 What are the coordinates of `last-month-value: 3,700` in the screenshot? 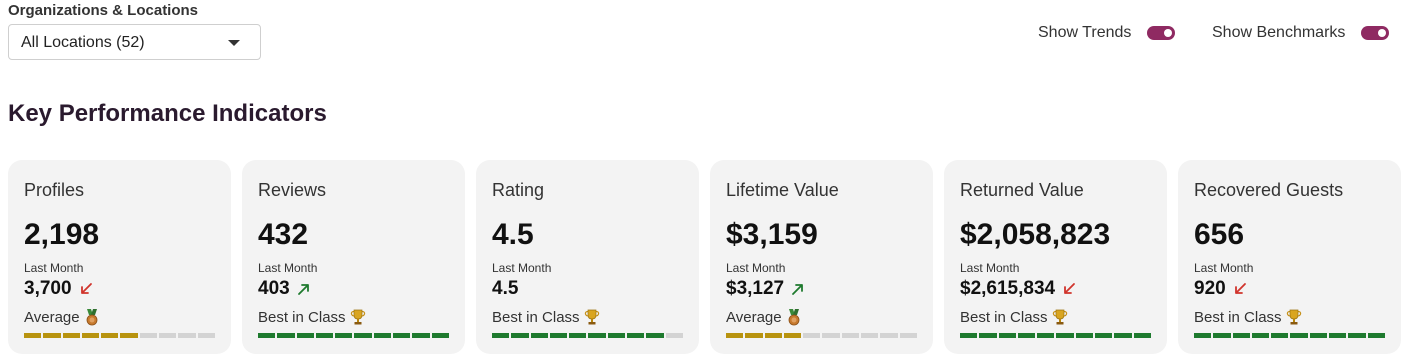 It's located at (48, 288).